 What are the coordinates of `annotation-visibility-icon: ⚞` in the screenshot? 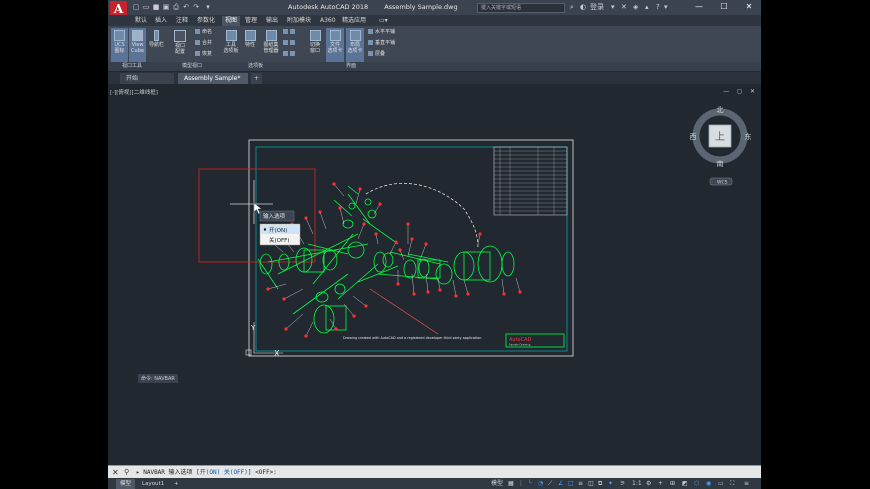 It's located at (622, 484).